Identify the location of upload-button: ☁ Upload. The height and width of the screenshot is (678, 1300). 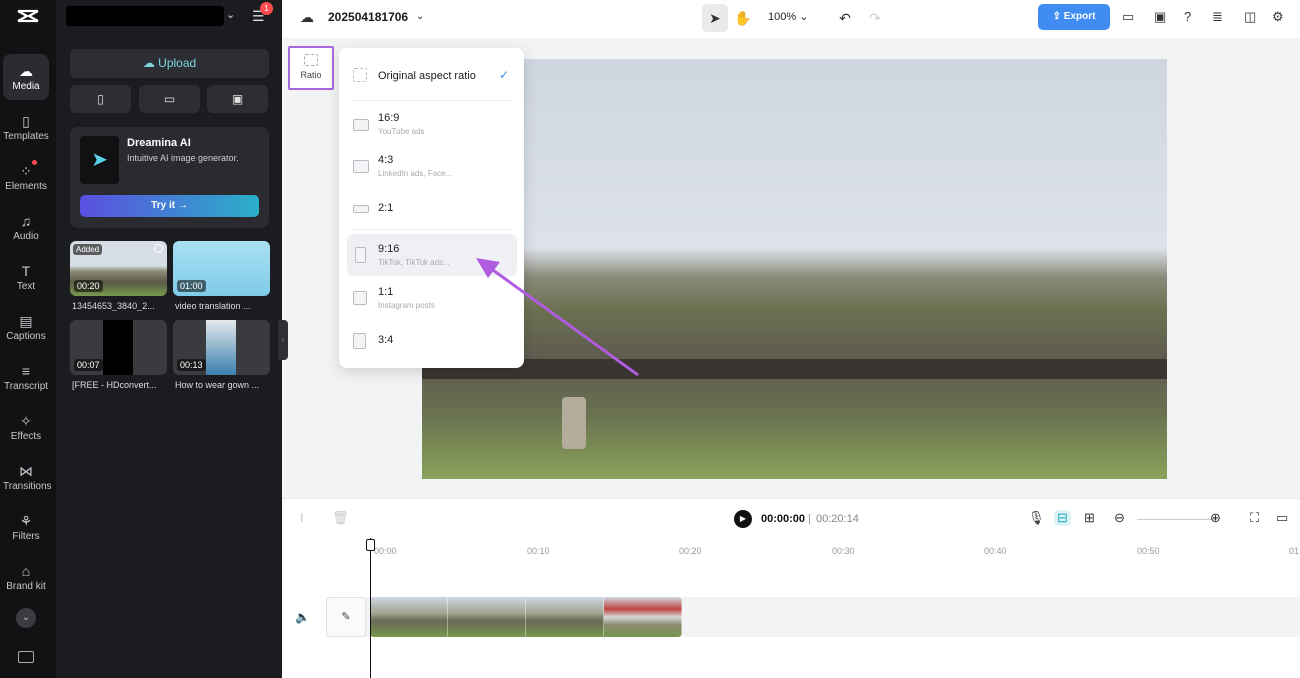
(169, 63).